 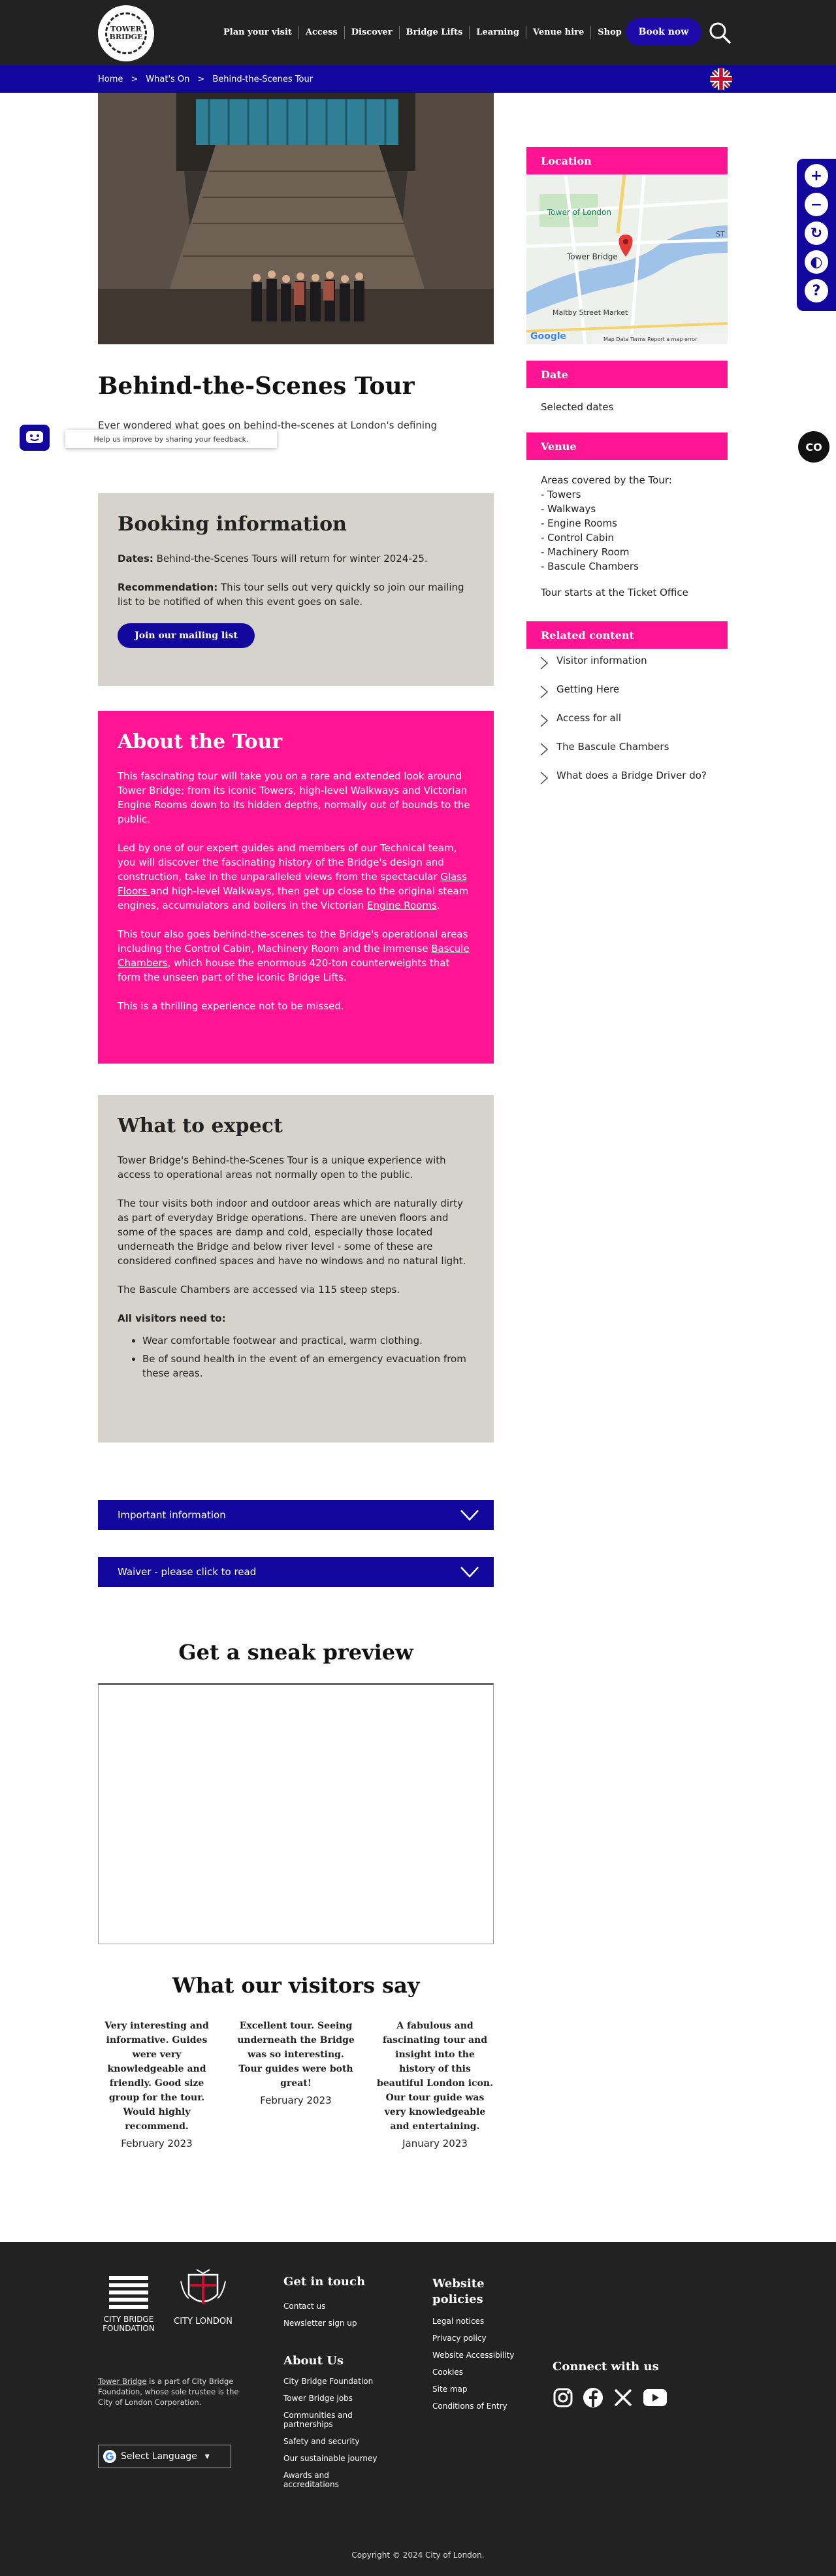 What do you see at coordinates (631, 755) in the screenshot?
I see `related-link-bascule-chambers: The Bascule Chambers` at bounding box center [631, 755].